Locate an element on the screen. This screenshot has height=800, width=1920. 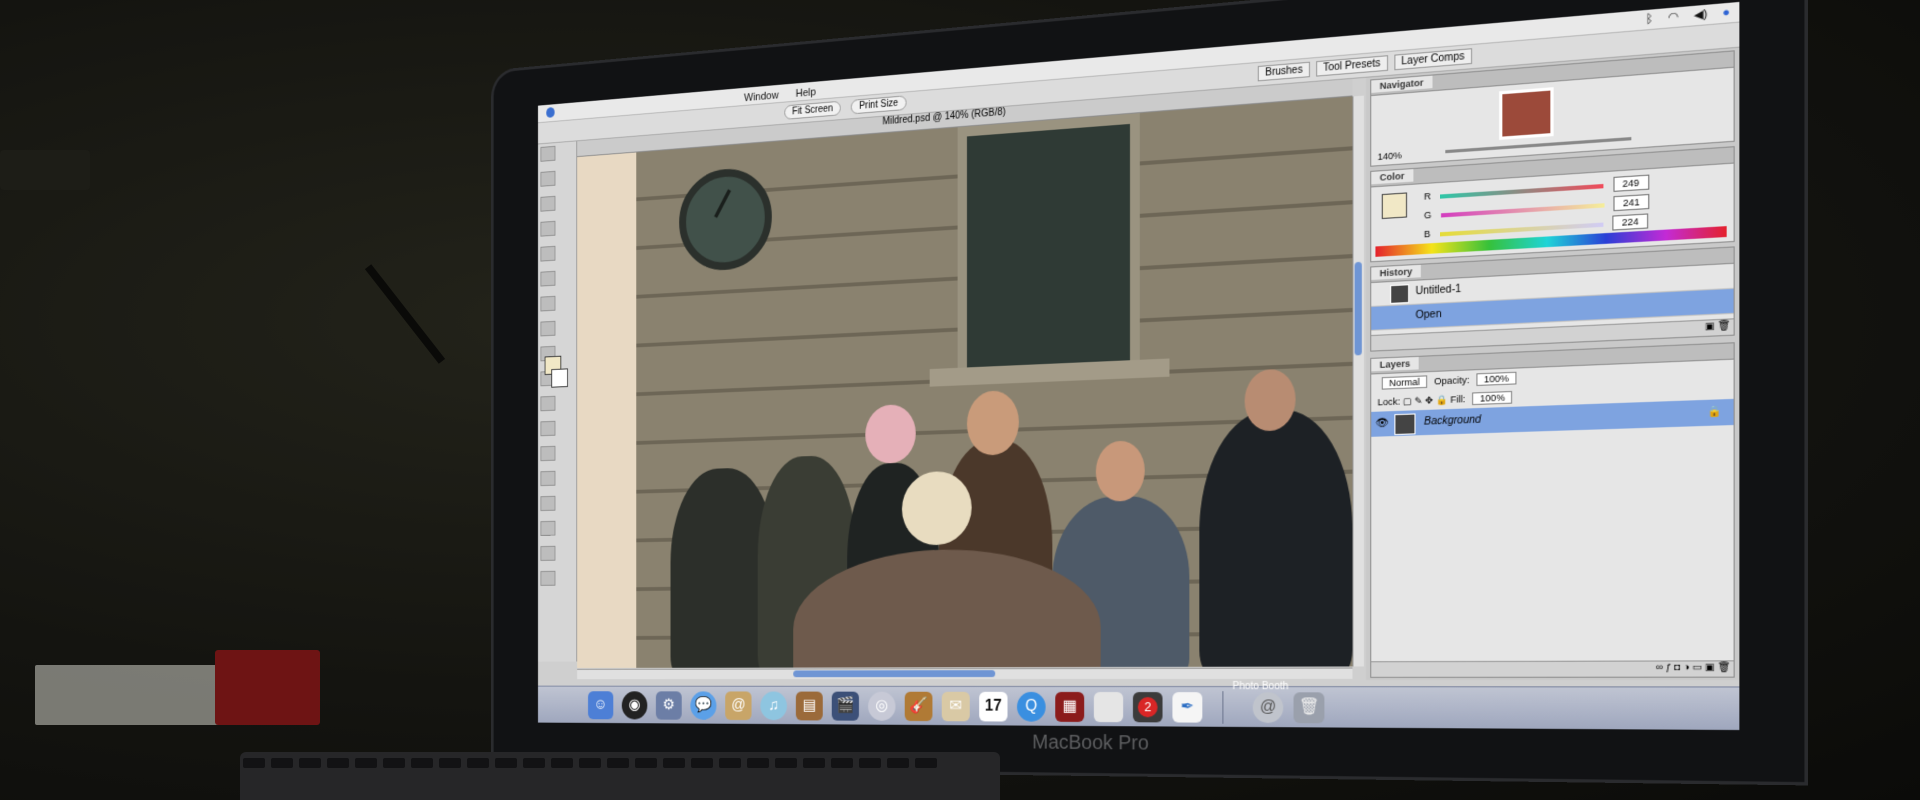
color-fg-swatch is located at coordinates (1394, 206).